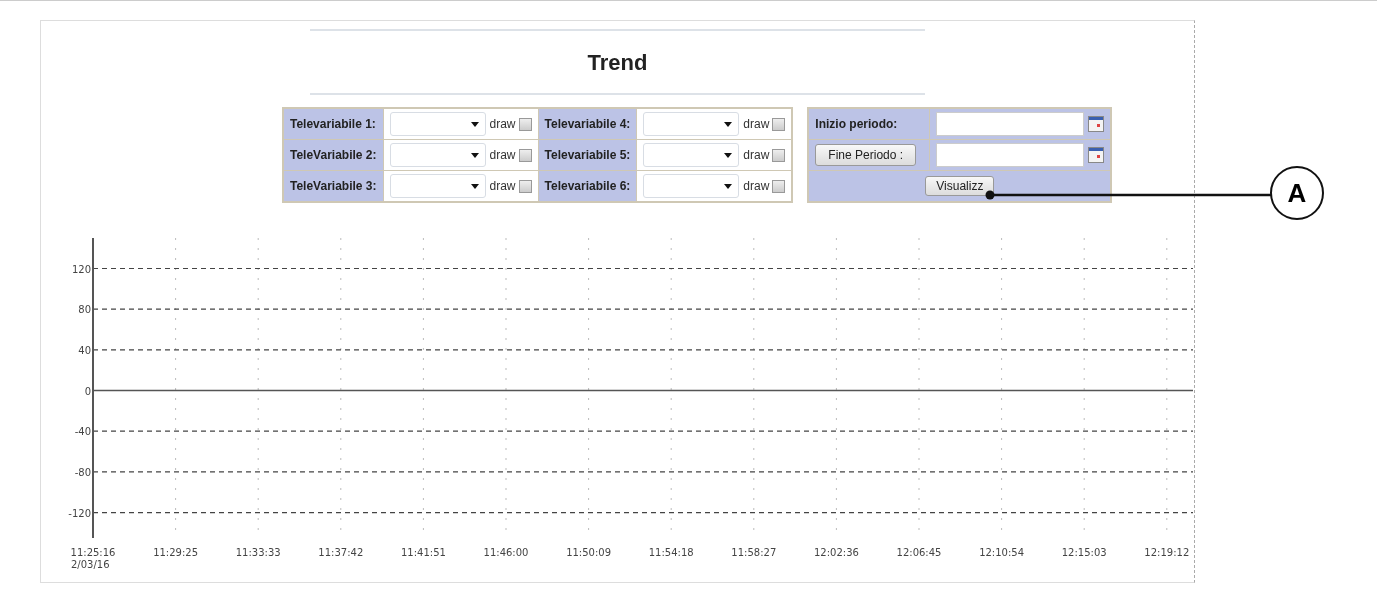 Image resolution: width=1377 pixels, height=593 pixels. Describe the element at coordinates (587, 155) in the screenshot. I see `variable-label: Televariabile 5:` at that location.